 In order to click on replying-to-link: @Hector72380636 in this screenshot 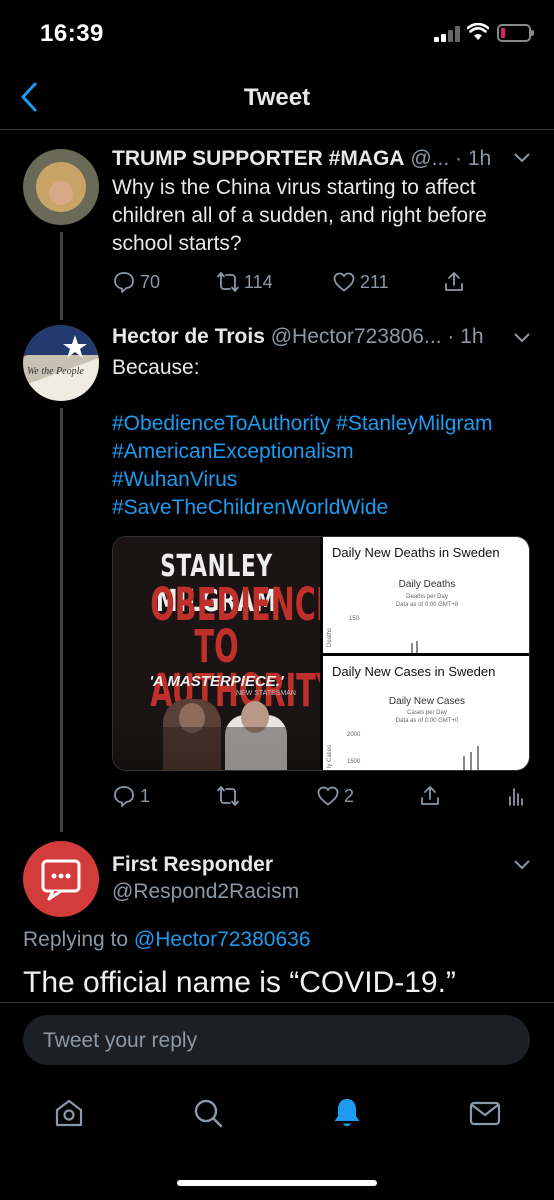, I will do `click(222, 939)`.